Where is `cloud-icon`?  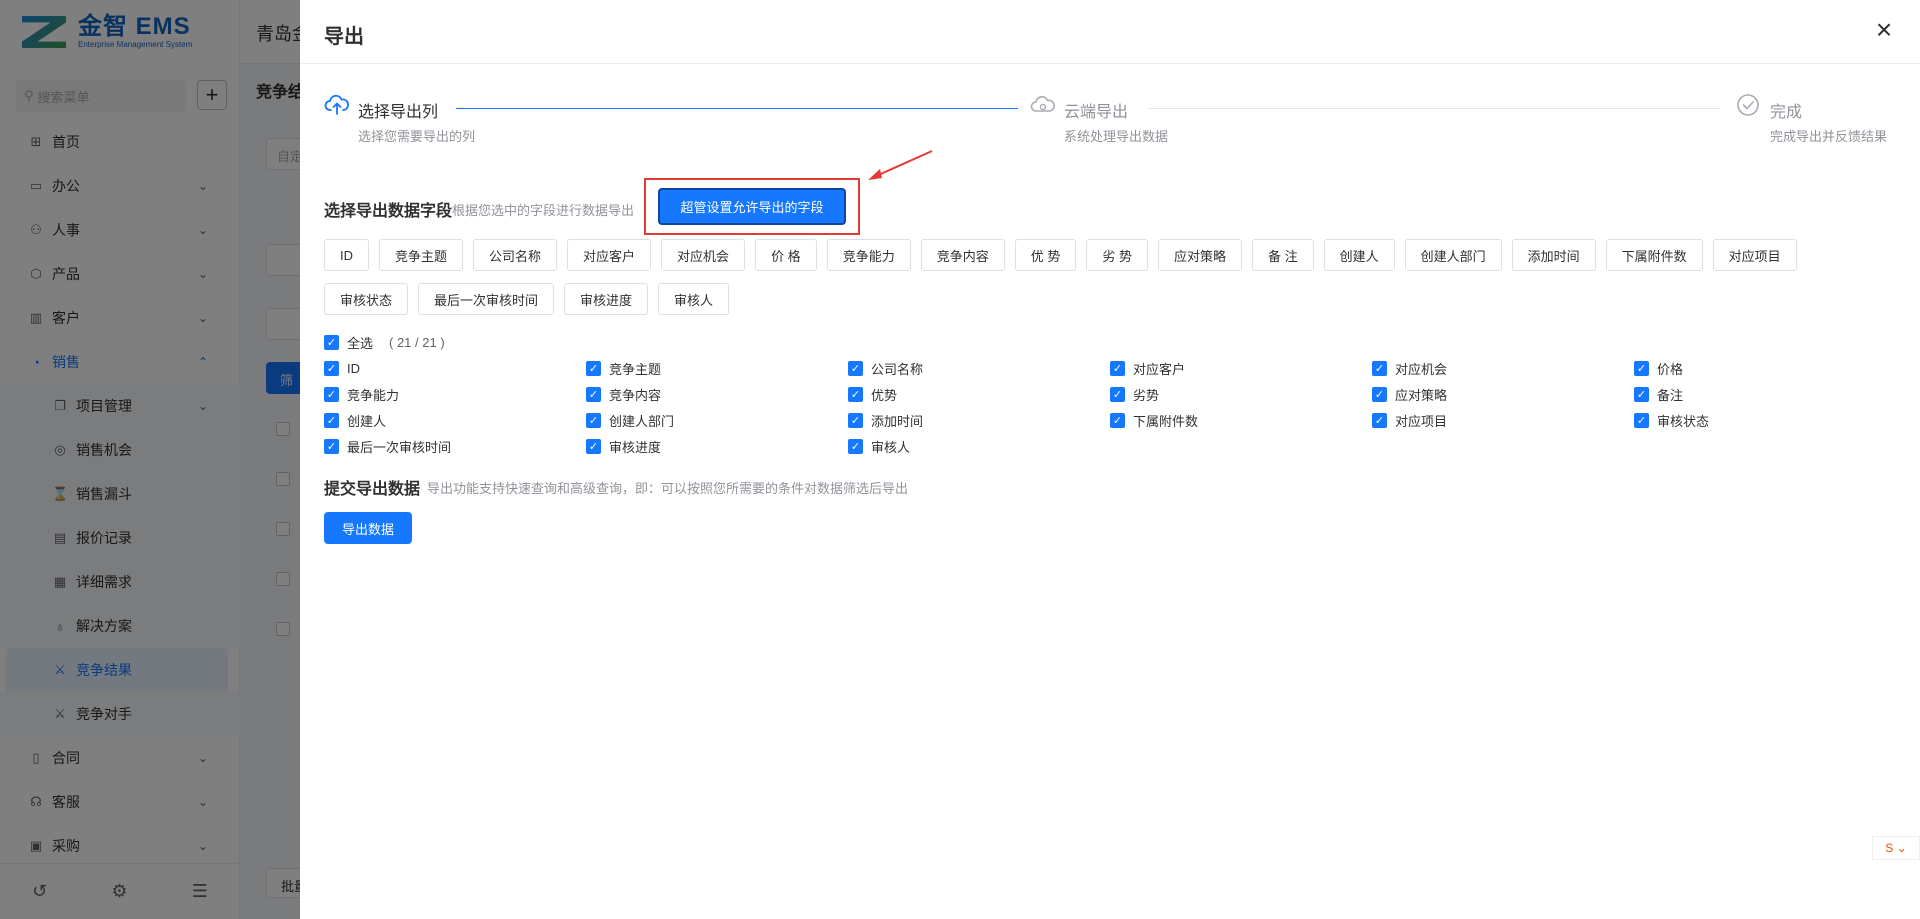 cloud-icon is located at coordinates (1042, 104).